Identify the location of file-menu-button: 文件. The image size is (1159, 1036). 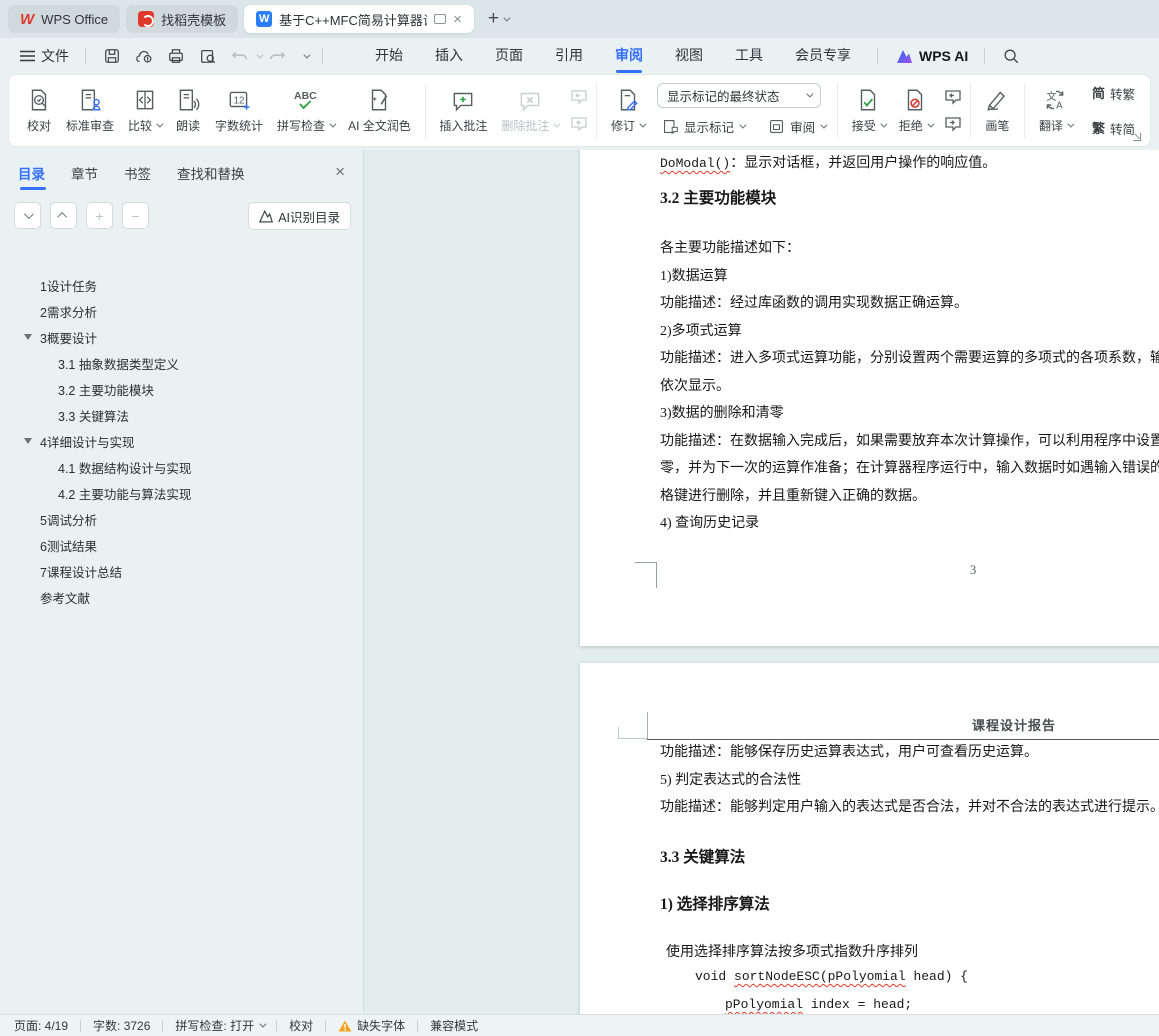
(44, 56).